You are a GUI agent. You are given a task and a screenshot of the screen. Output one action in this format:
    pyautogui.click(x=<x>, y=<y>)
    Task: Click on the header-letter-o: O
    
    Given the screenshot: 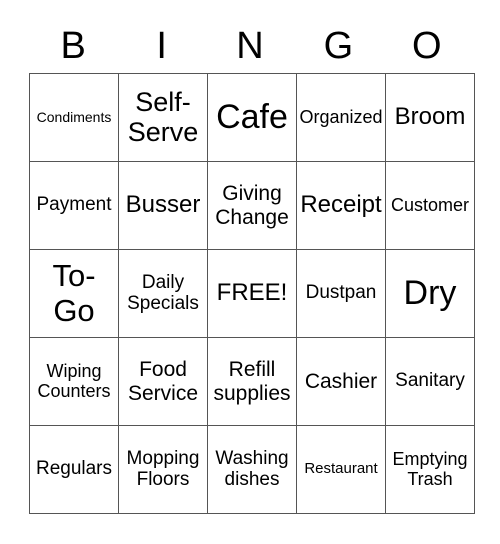 What is the action you would take?
    pyautogui.click(x=427, y=46)
    